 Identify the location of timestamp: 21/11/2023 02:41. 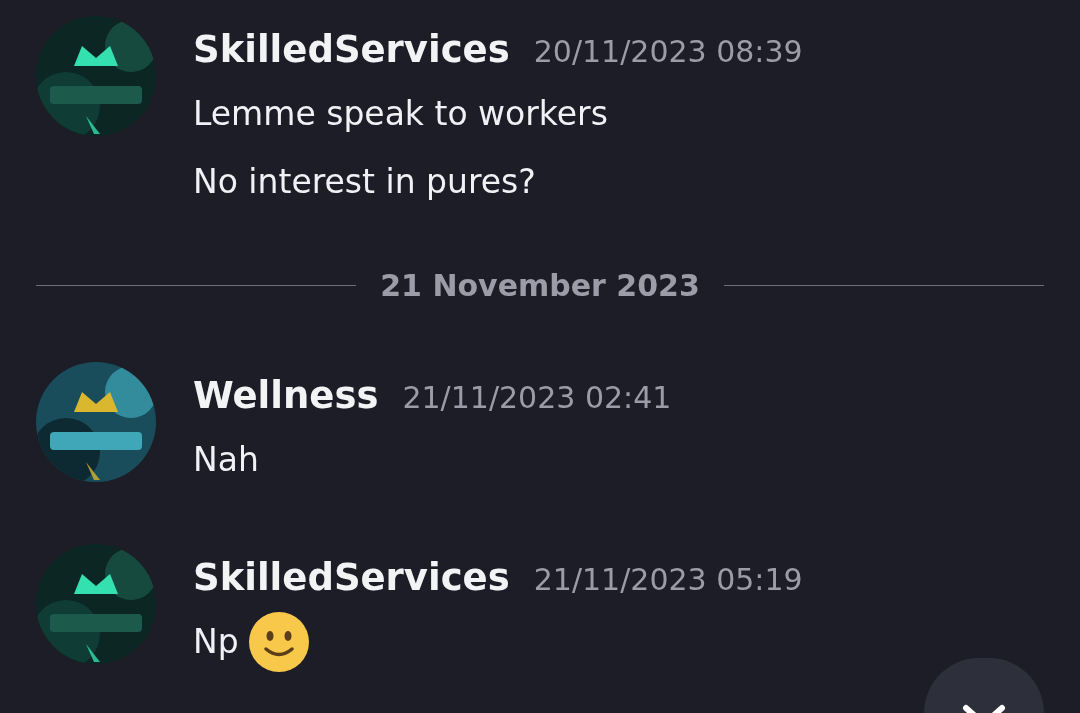
(537, 398).